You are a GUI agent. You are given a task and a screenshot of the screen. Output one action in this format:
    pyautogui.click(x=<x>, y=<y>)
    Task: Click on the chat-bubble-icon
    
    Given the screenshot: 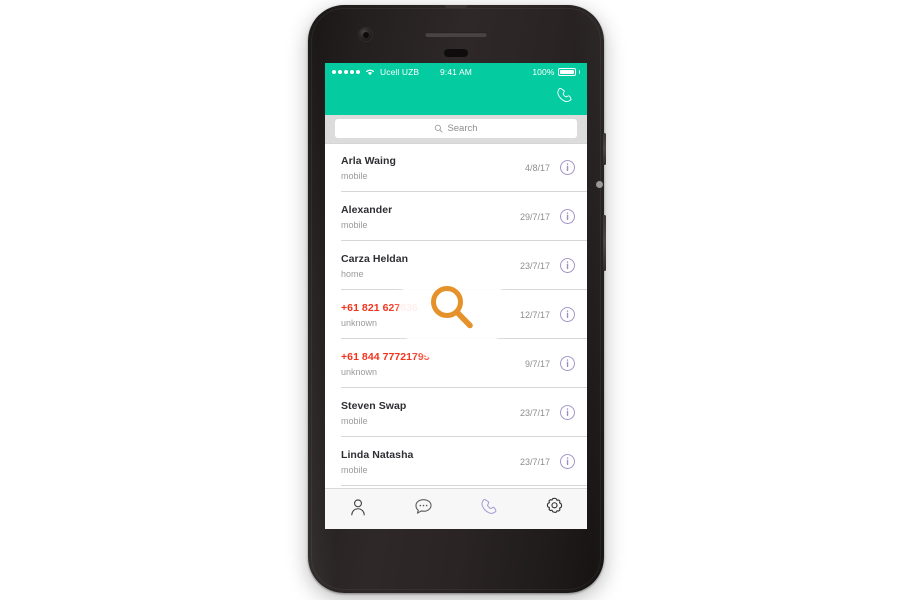 What is the action you would take?
    pyautogui.click(x=423, y=509)
    